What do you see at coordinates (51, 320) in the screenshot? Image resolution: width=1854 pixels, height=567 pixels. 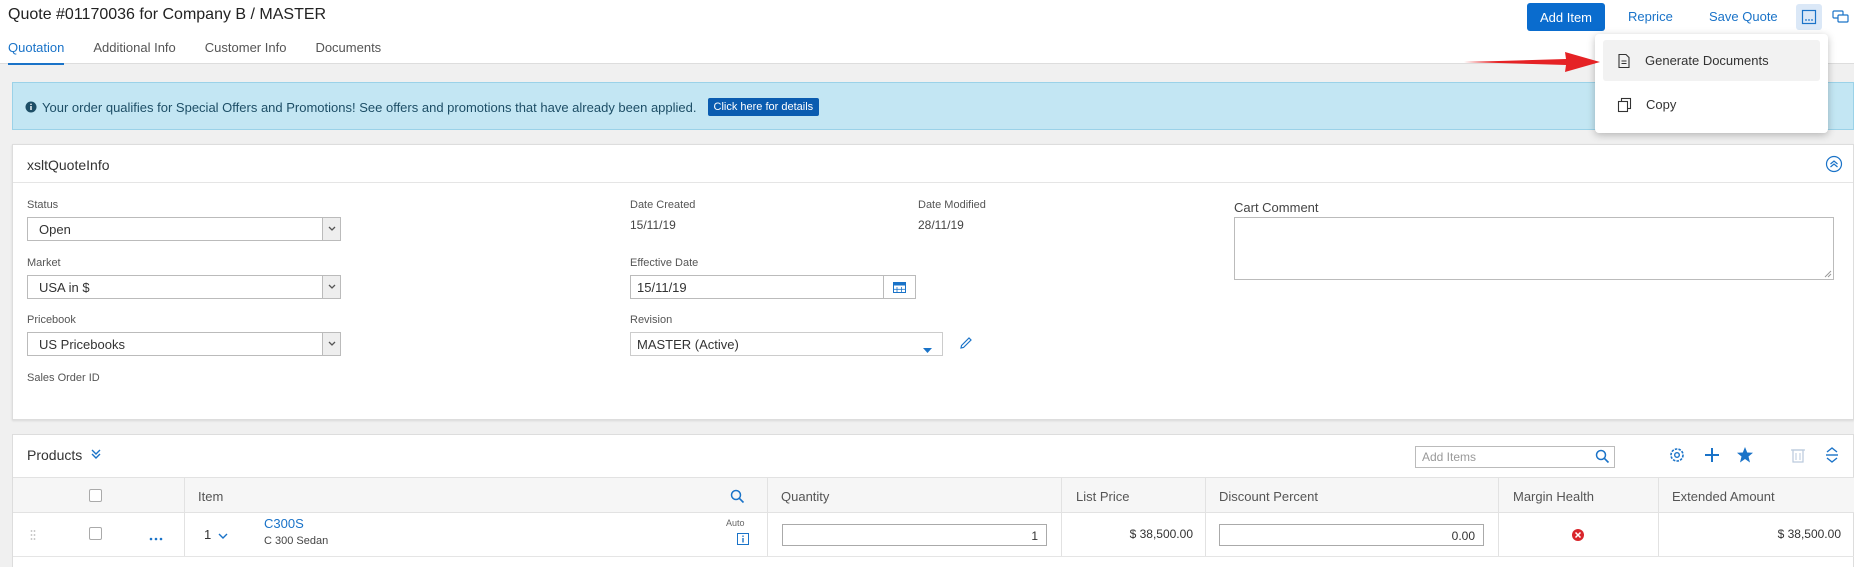 I see `pricebook-label: Pricebook` at bounding box center [51, 320].